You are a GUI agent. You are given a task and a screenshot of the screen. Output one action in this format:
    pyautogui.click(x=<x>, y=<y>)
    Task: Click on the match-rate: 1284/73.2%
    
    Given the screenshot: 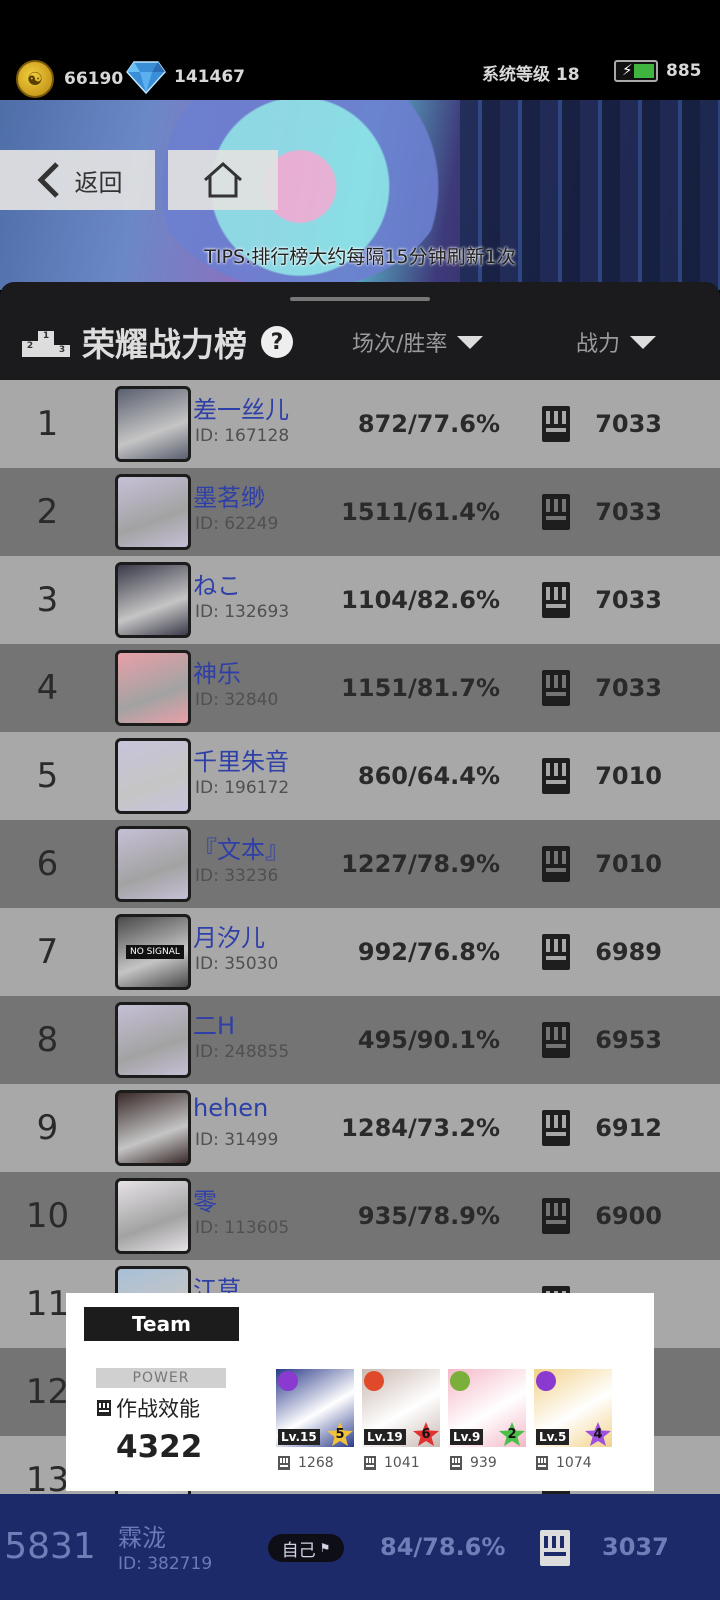 What is the action you would take?
    pyautogui.click(x=420, y=1128)
    